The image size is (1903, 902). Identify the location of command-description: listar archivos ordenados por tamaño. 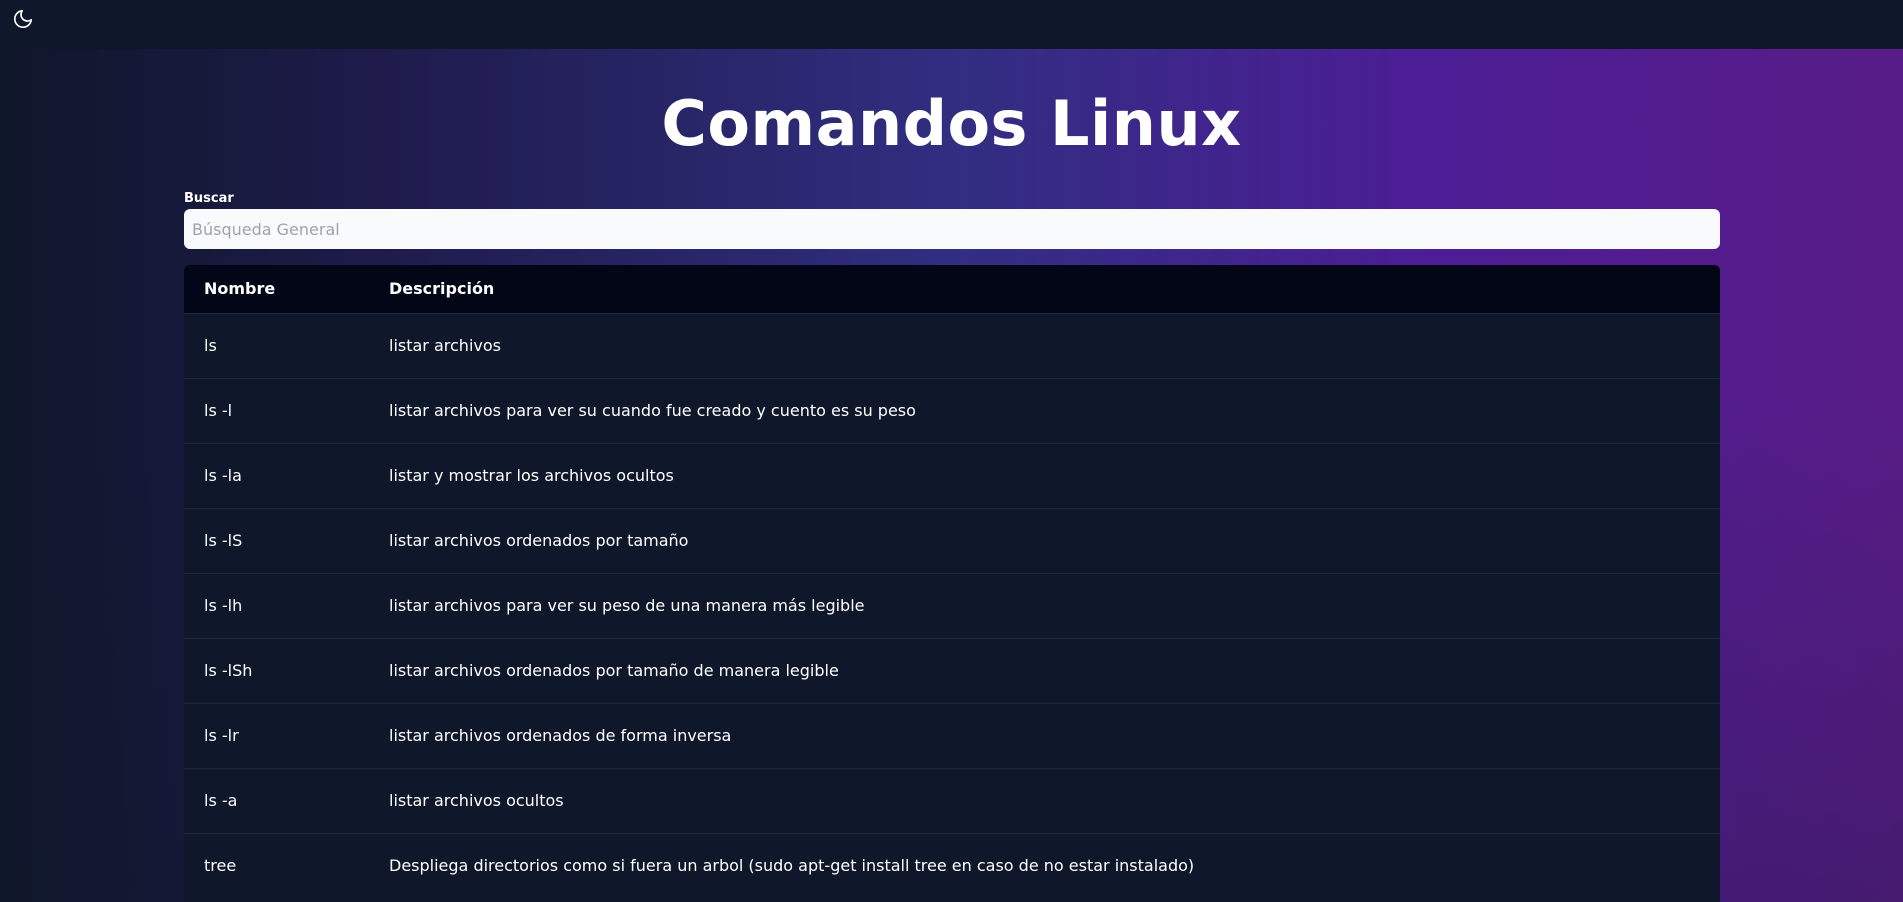
(539, 540).